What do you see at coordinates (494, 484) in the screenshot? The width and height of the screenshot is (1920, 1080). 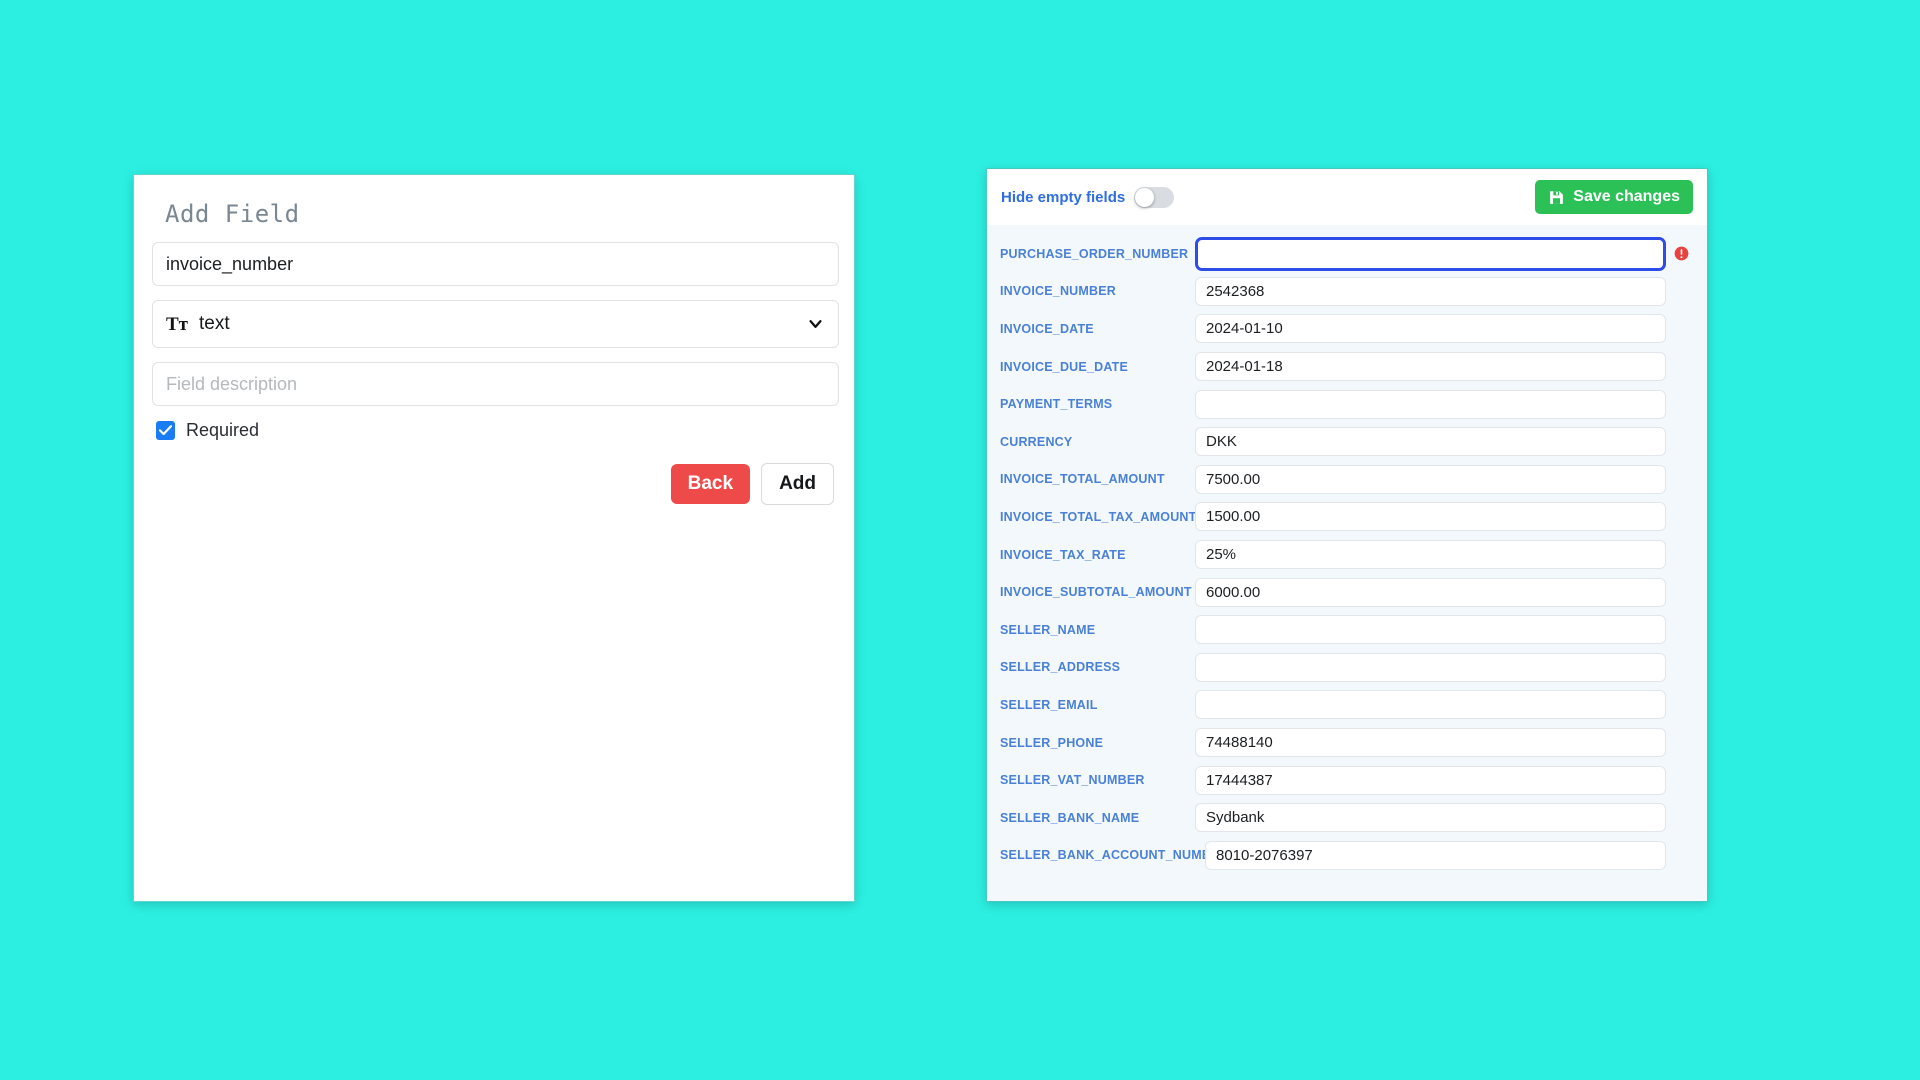 I see `action-buttons: Back Add` at bounding box center [494, 484].